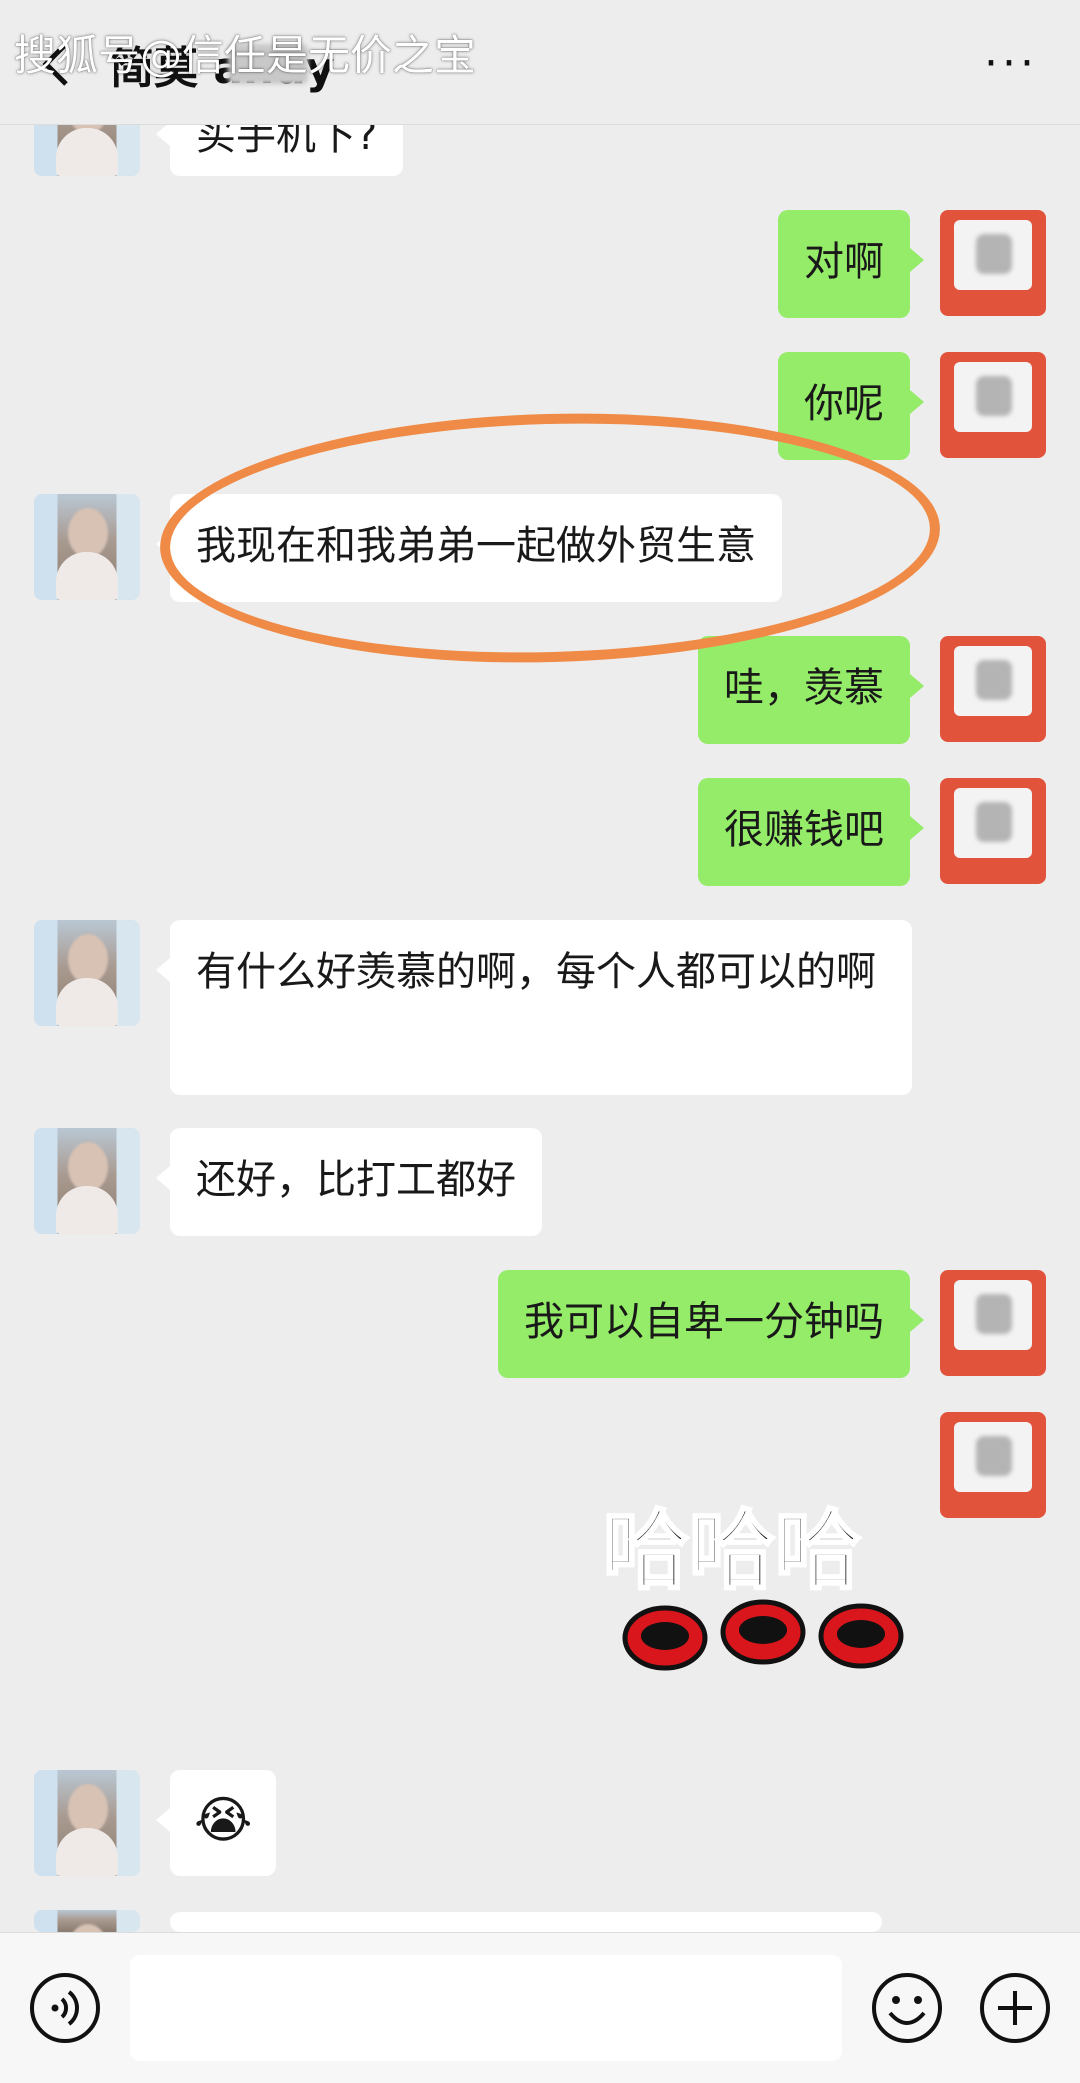  What do you see at coordinates (851, 406) in the screenshot?
I see `message-bubble: 你呢` at bounding box center [851, 406].